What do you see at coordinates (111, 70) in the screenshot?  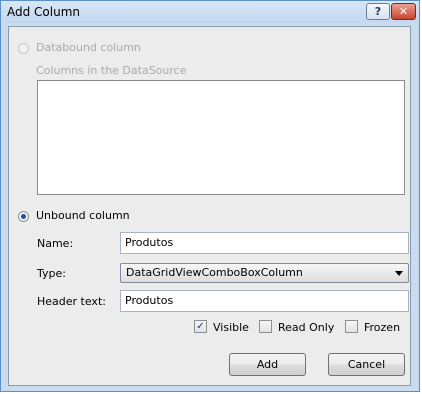 I see `columns-datasource-label: Columns in the DataSource` at bounding box center [111, 70].